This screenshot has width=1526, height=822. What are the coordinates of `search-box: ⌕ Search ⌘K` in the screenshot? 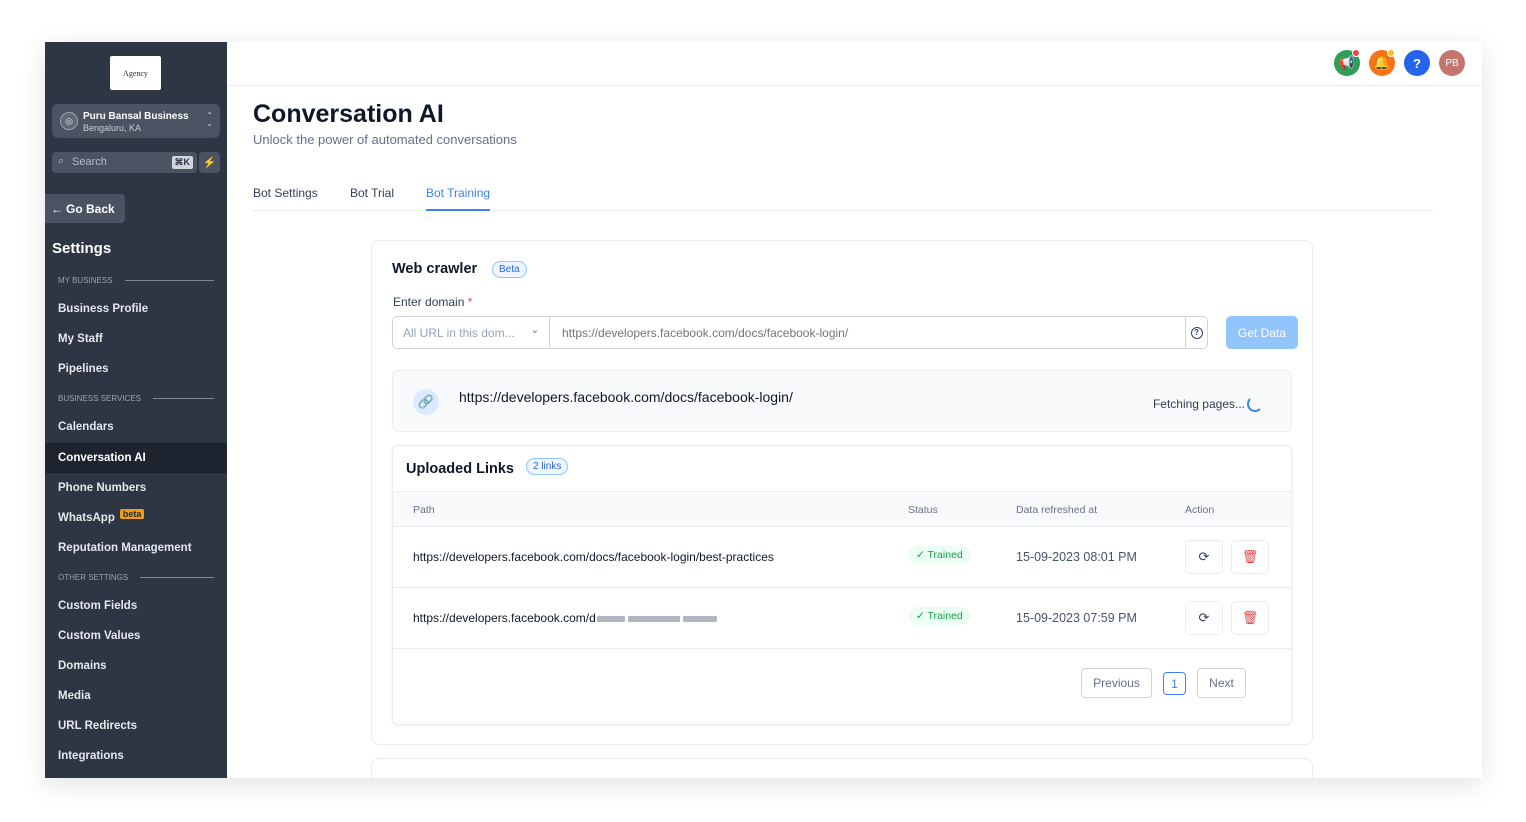 It's located at (124, 162).